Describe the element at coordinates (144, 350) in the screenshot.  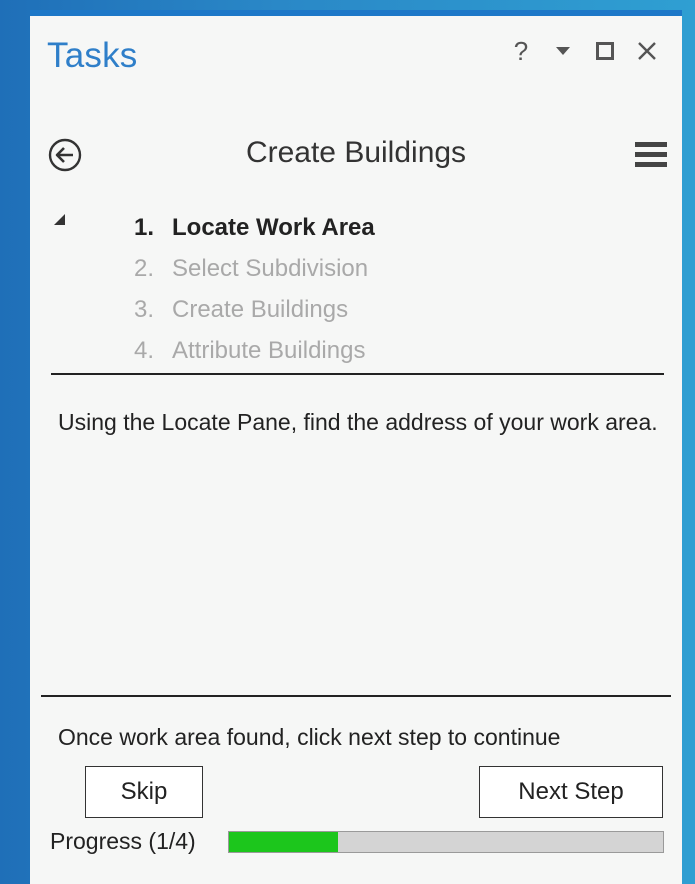
I see `step-number: 4.` at that location.